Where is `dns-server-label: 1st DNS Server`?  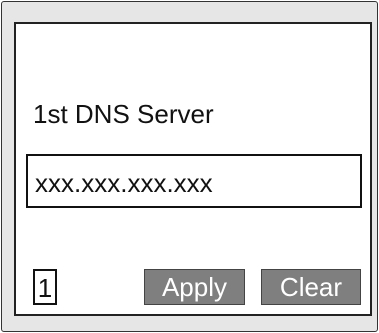 dns-server-label: 1st DNS Server is located at coordinates (123, 114).